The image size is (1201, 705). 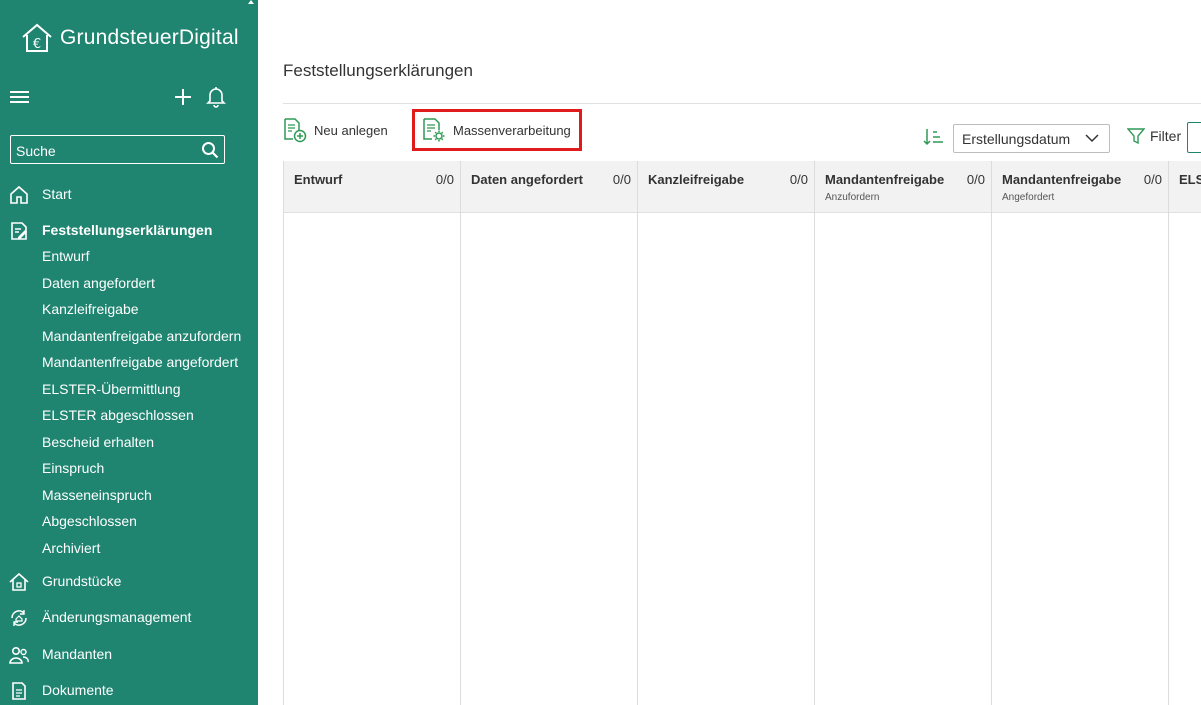 I want to click on document-add-icon, so click(x=295, y=130).